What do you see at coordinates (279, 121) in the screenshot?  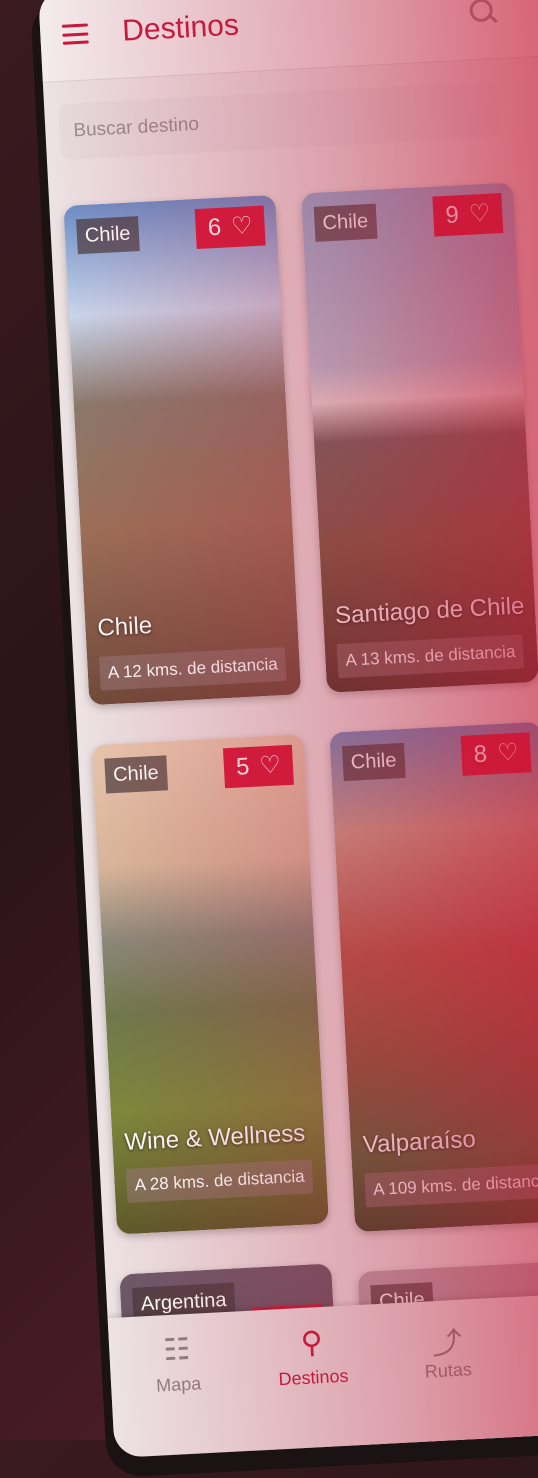 I see `search-input` at bounding box center [279, 121].